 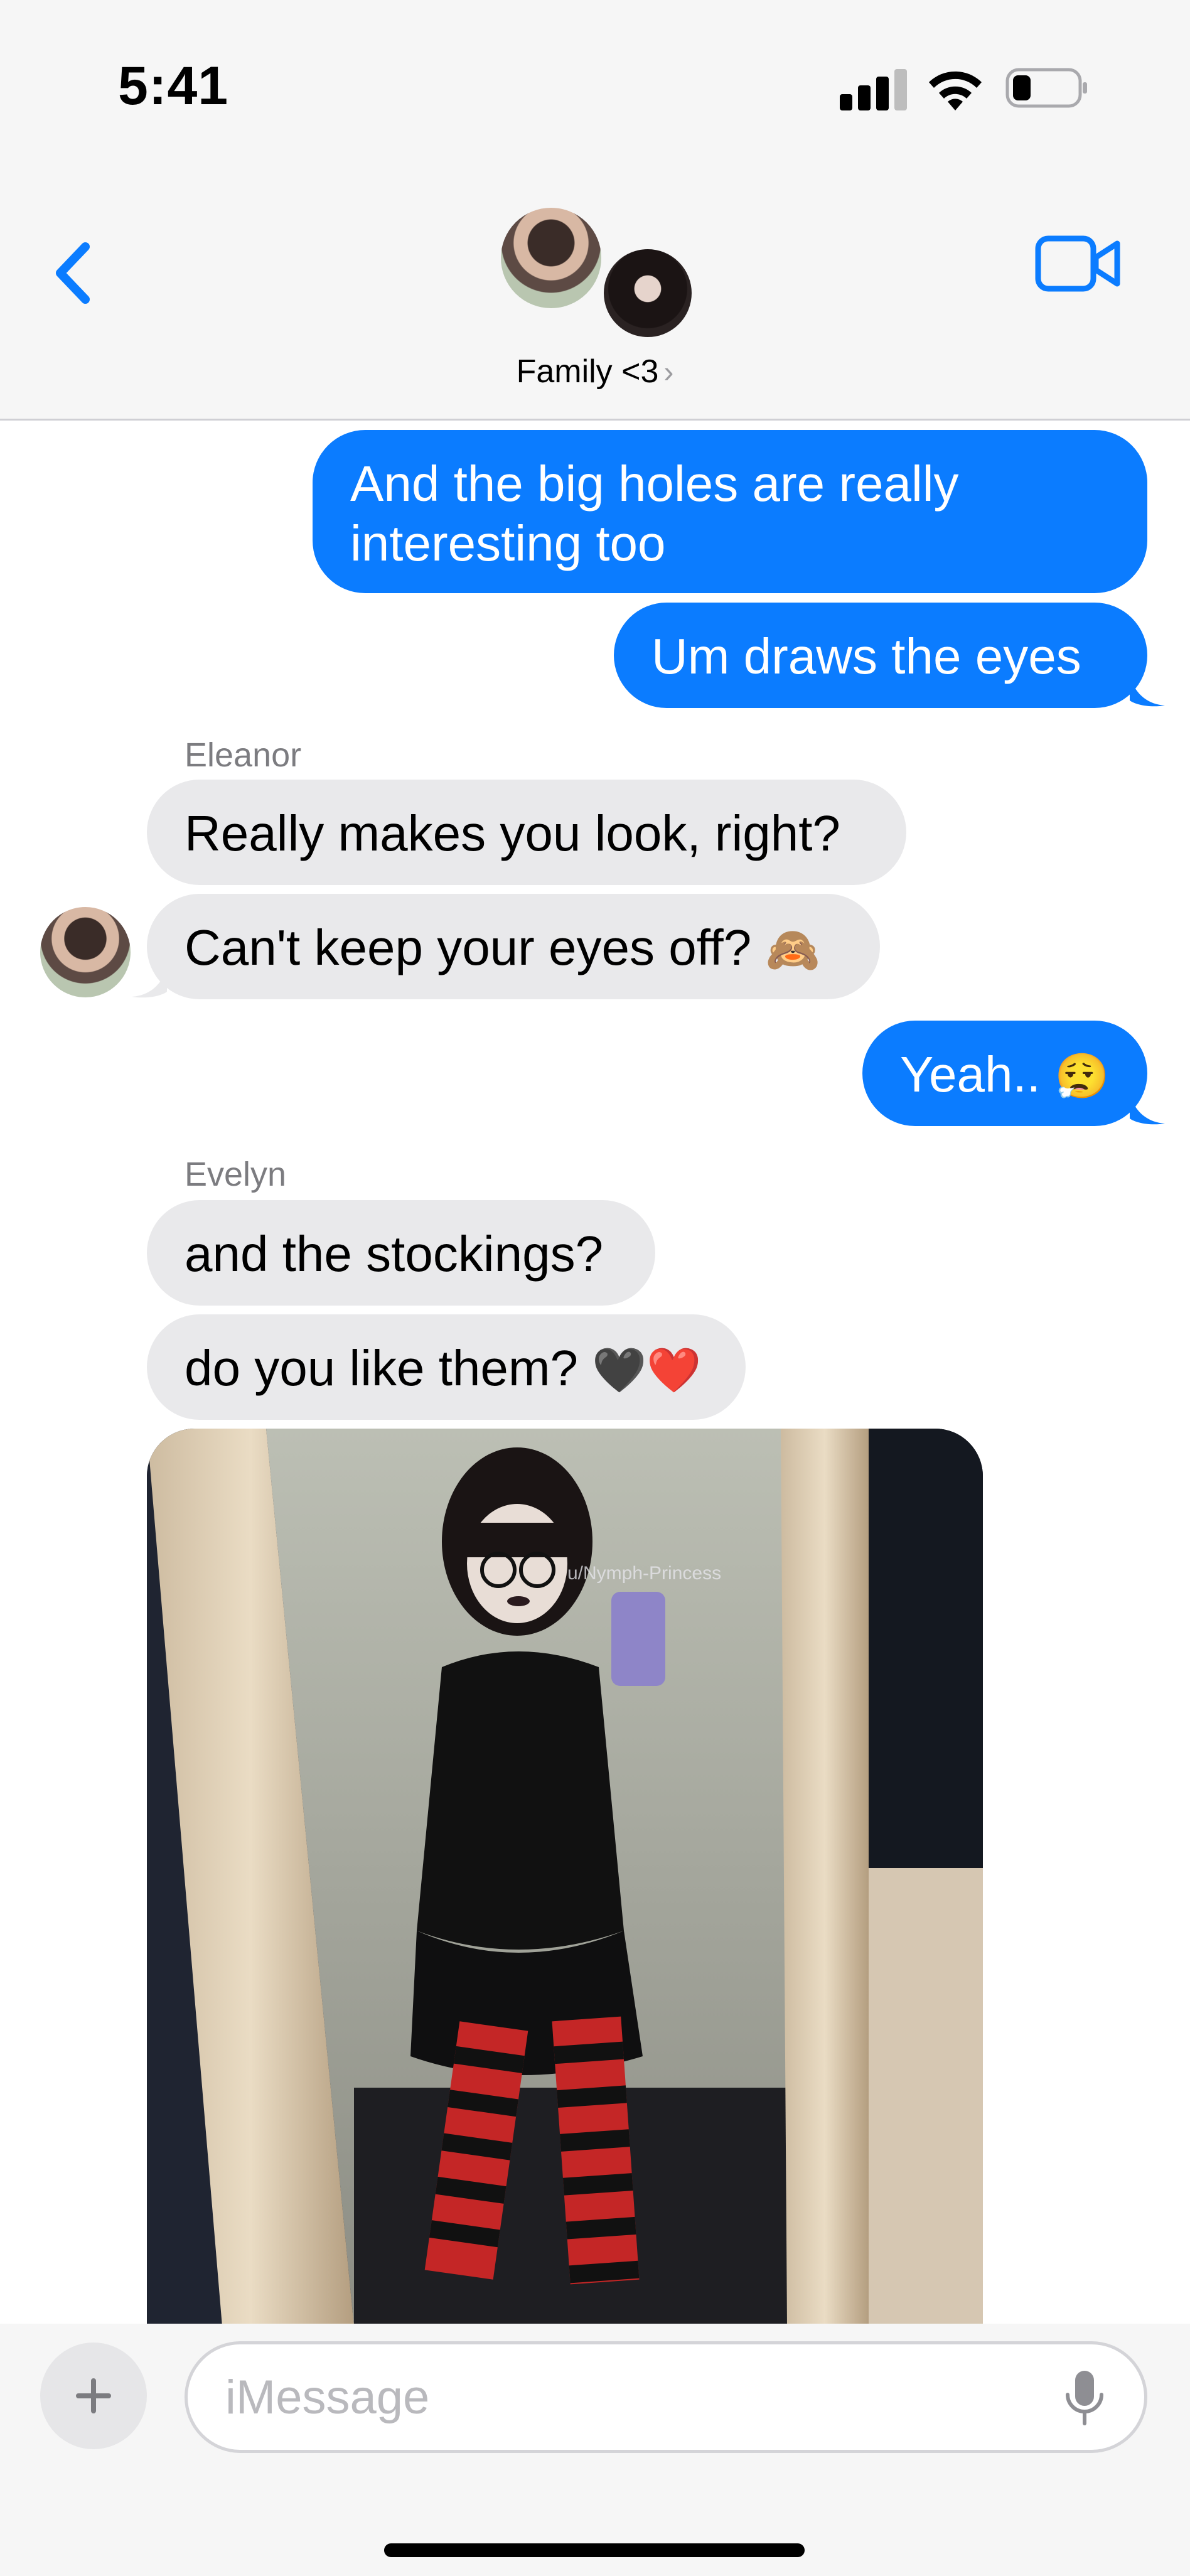 What do you see at coordinates (93, 2396) in the screenshot?
I see `plus-button` at bounding box center [93, 2396].